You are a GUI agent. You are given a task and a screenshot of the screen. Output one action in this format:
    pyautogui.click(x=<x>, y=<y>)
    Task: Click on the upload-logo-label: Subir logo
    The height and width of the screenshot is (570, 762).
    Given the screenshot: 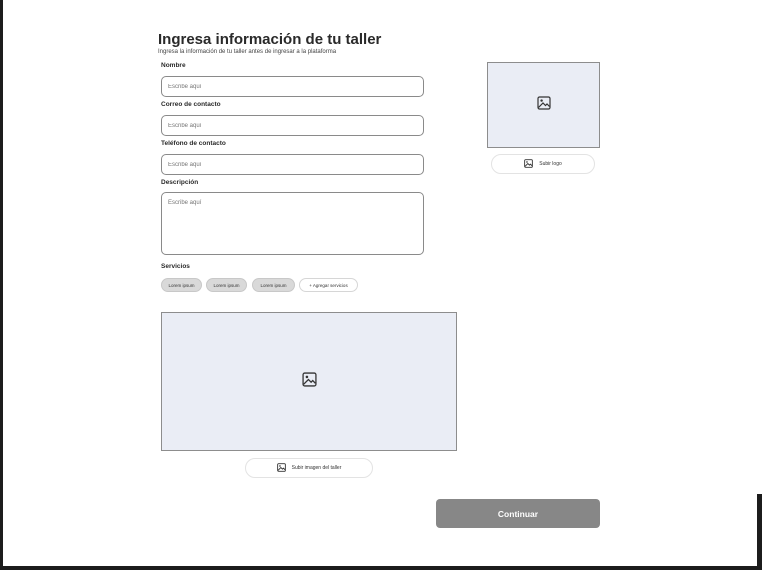 What is the action you would take?
    pyautogui.click(x=550, y=164)
    